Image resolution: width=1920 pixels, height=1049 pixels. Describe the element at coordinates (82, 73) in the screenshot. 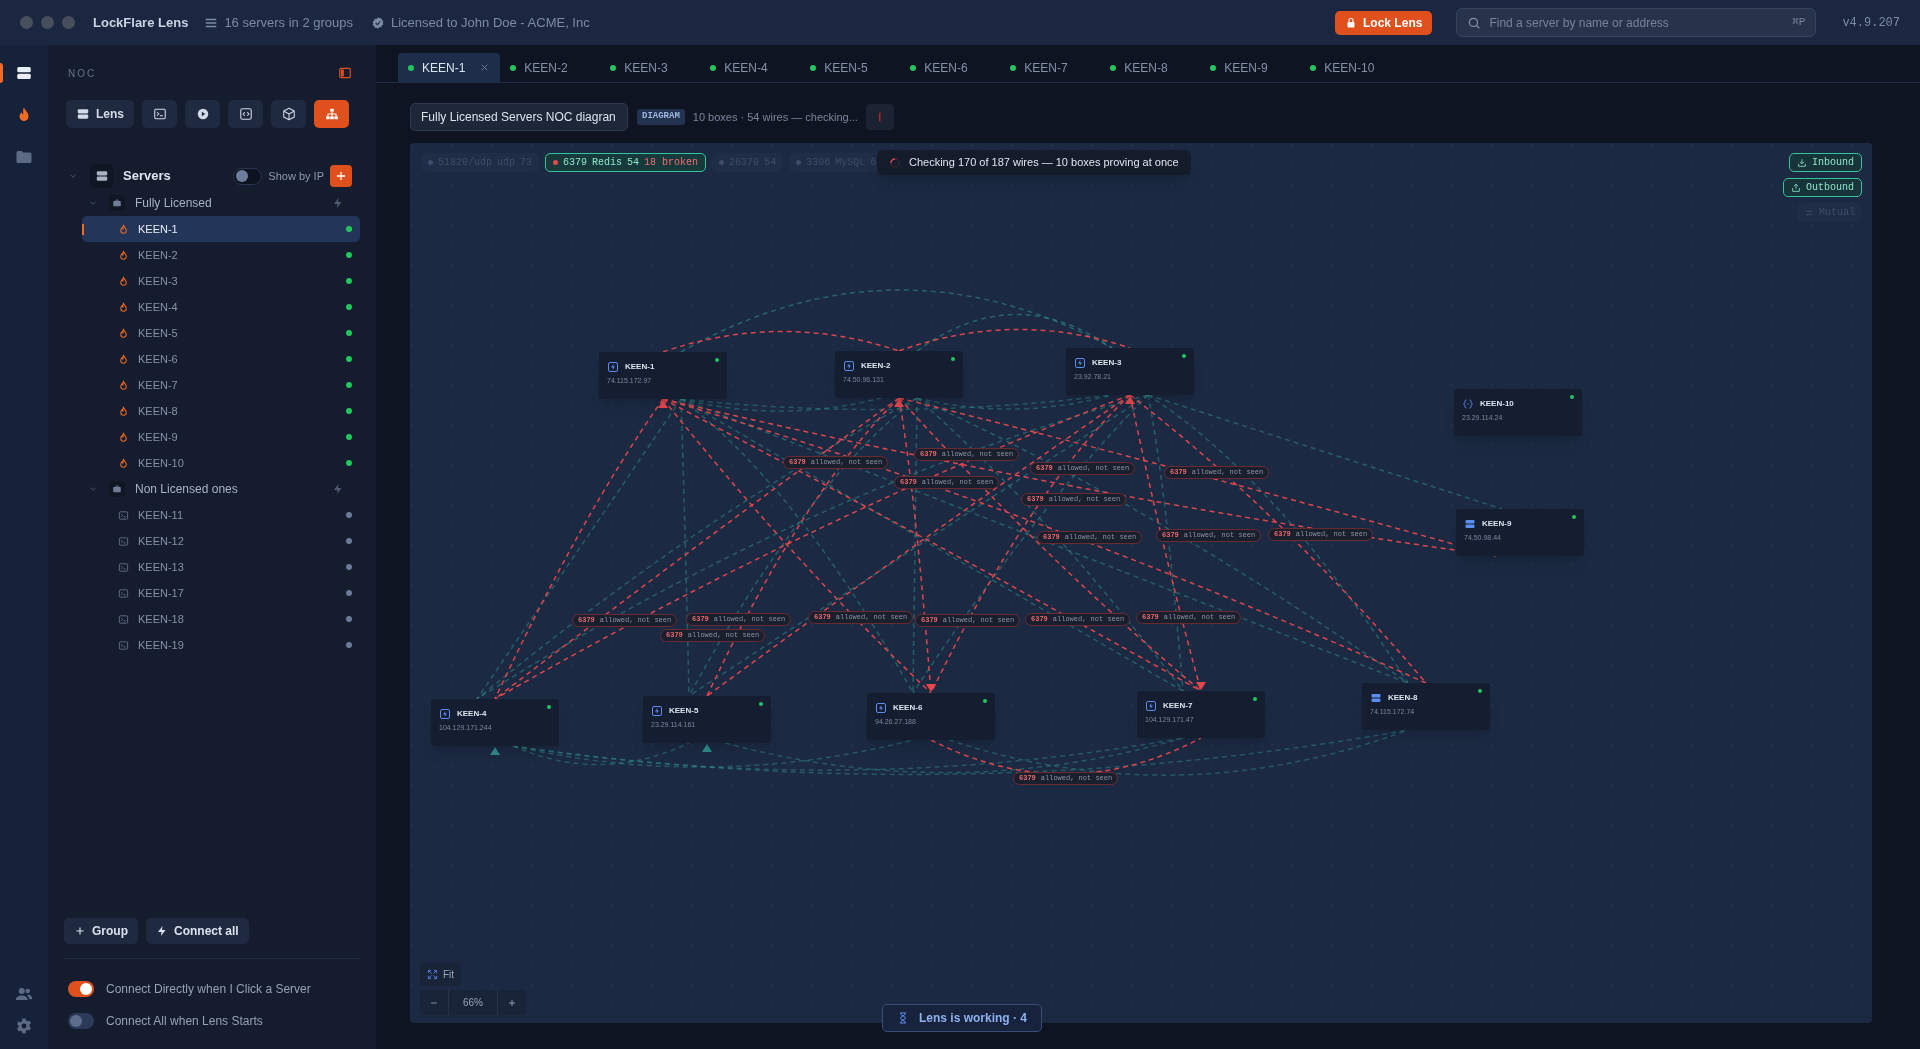

I see `section-title: NOC` at that location.